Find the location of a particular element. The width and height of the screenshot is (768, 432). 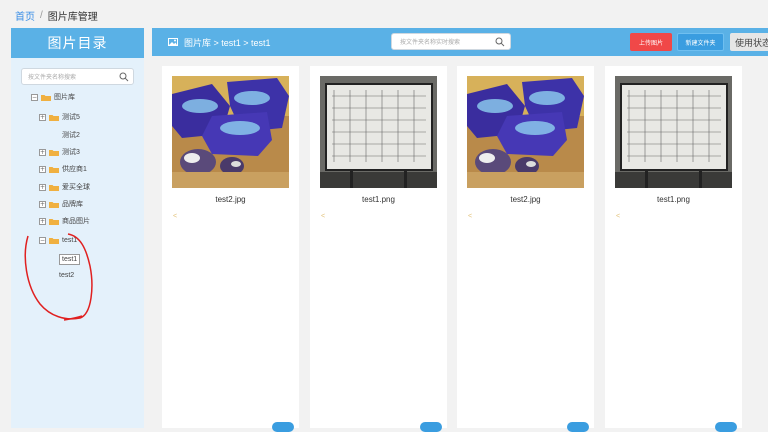

tree-node: + 供应商1 is located at coordinates (63, 169).